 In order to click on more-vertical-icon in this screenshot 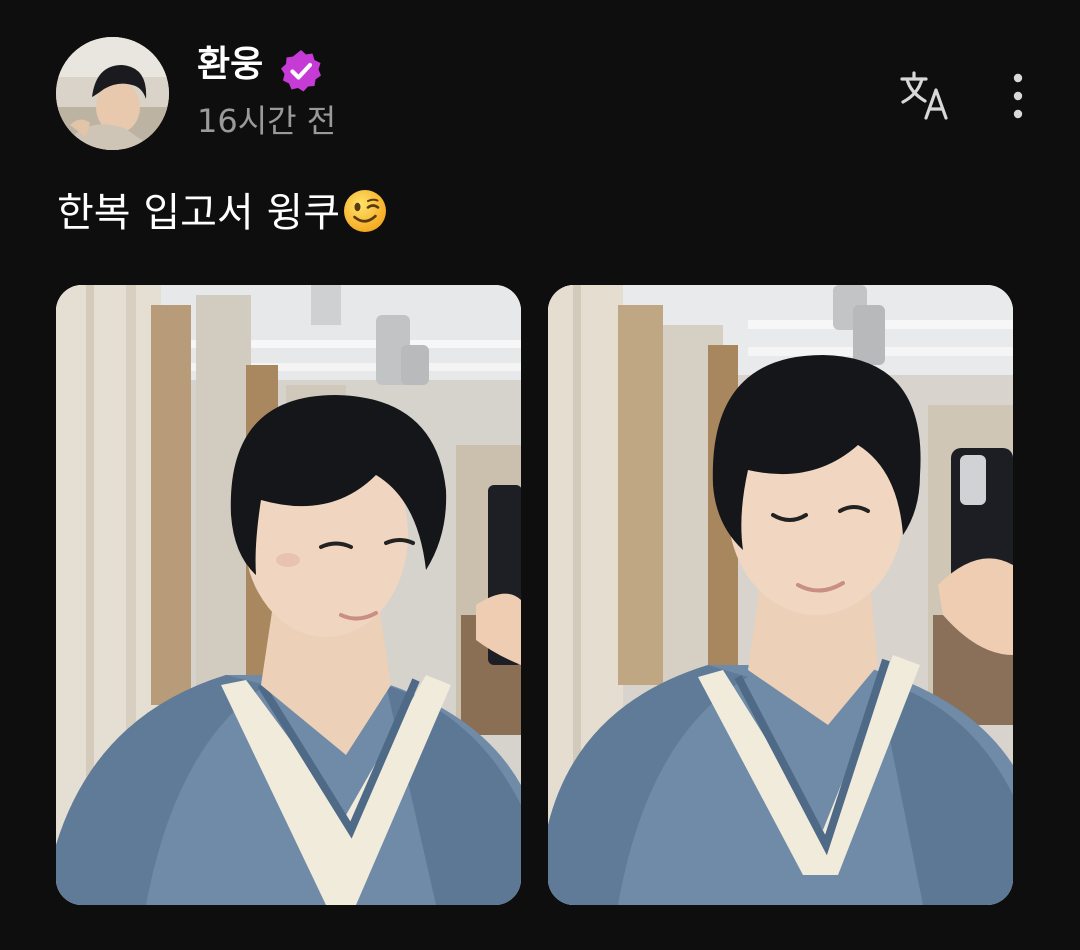, I will do `click(1018, 96)`.